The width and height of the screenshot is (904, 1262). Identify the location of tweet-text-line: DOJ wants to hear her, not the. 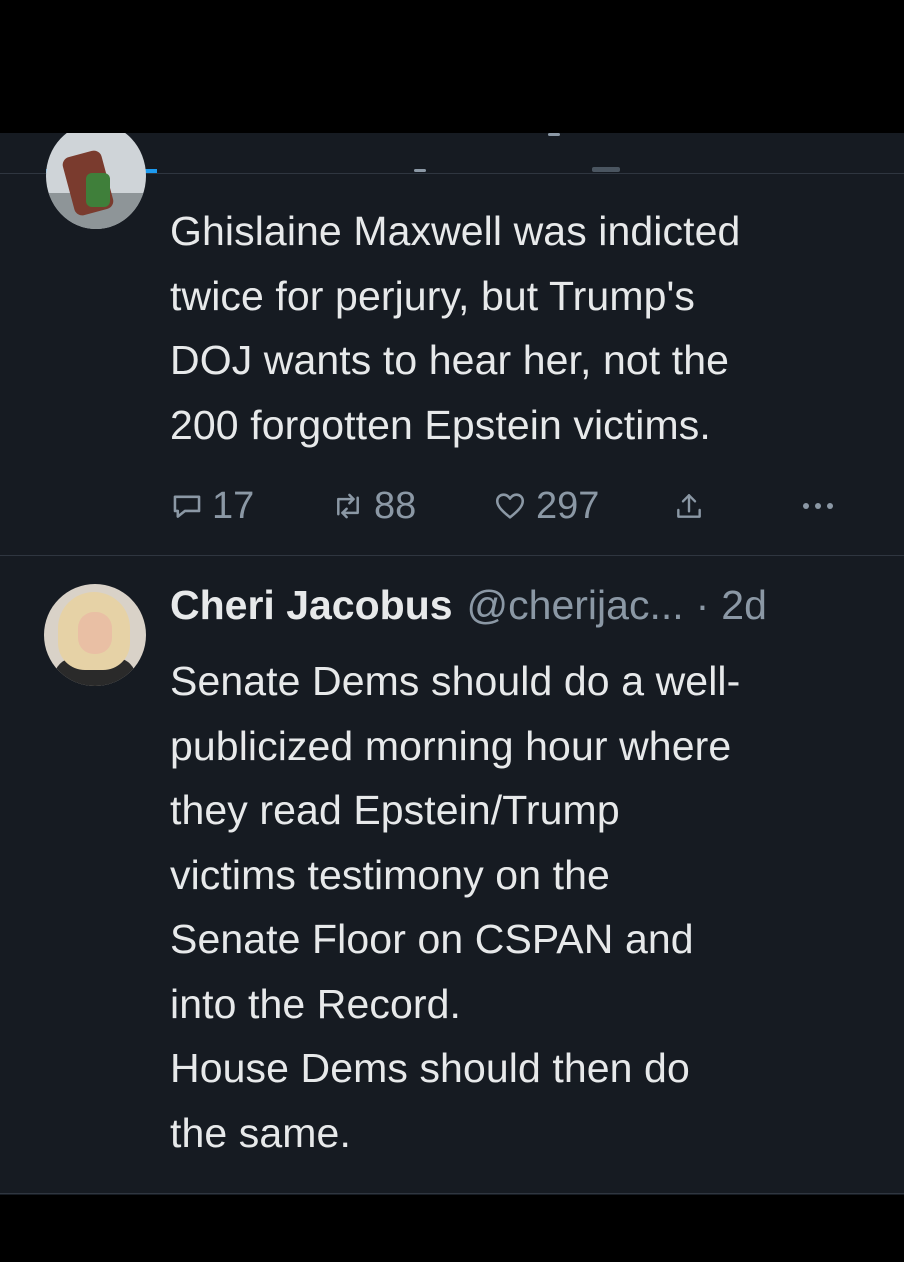
(450, 360).